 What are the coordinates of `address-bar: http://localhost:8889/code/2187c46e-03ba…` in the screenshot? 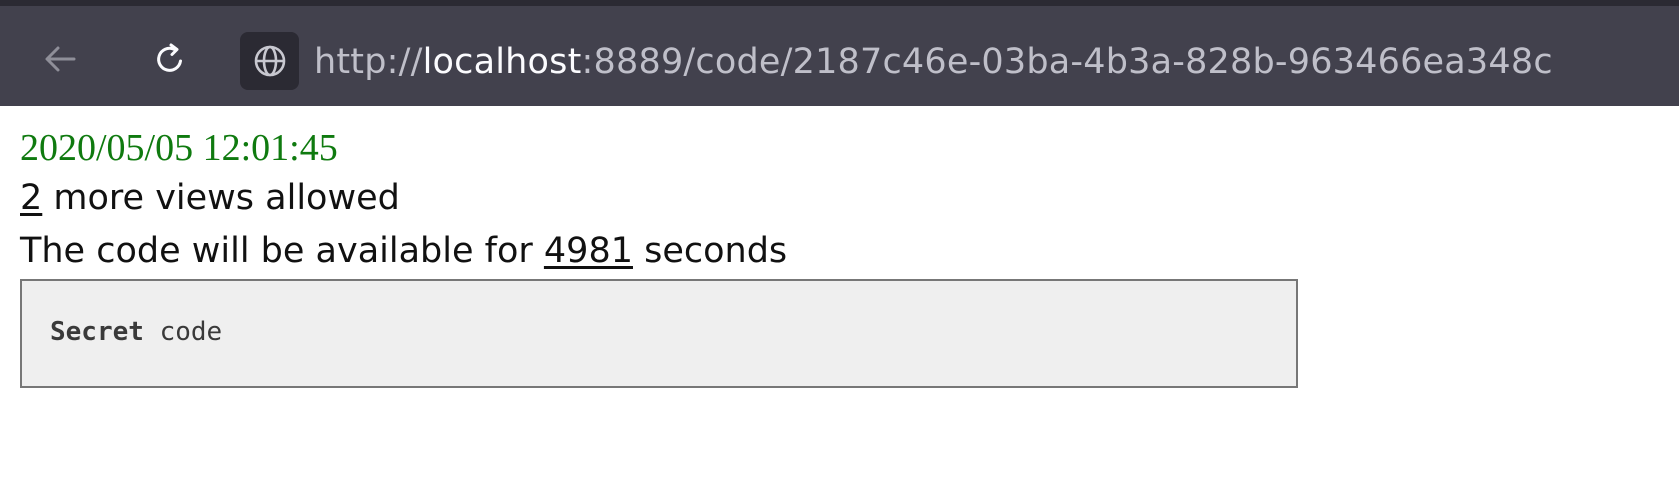 It's located at (933, 62).